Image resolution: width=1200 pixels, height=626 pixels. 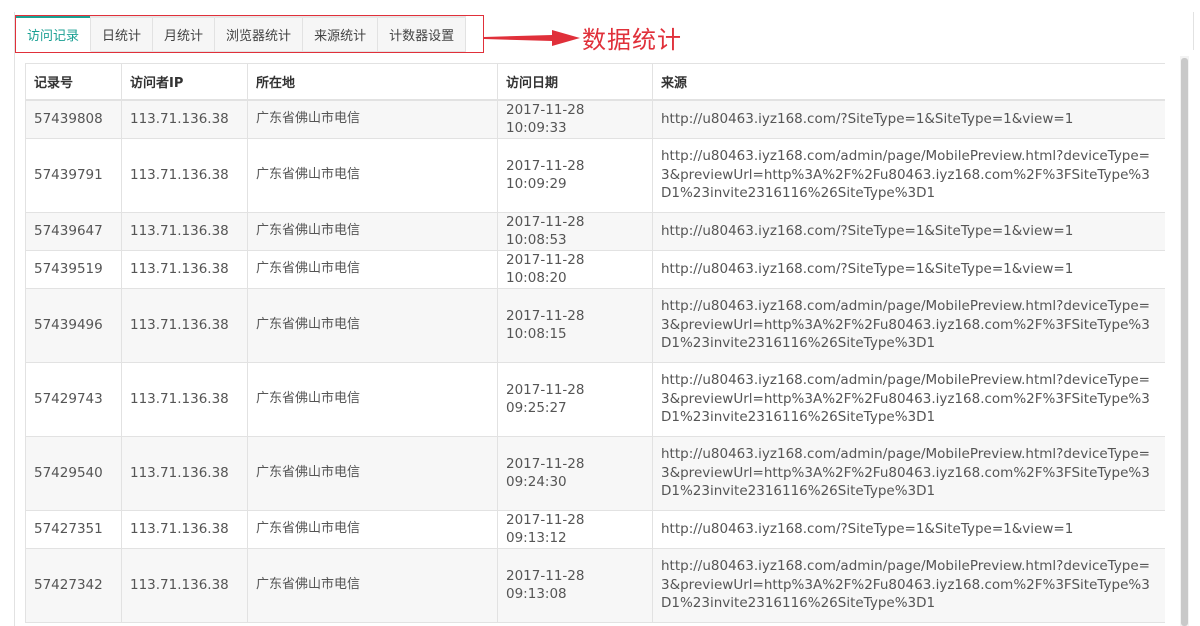 I want to click on column-header-record-id: 记录号, so click(x=73, y=82).